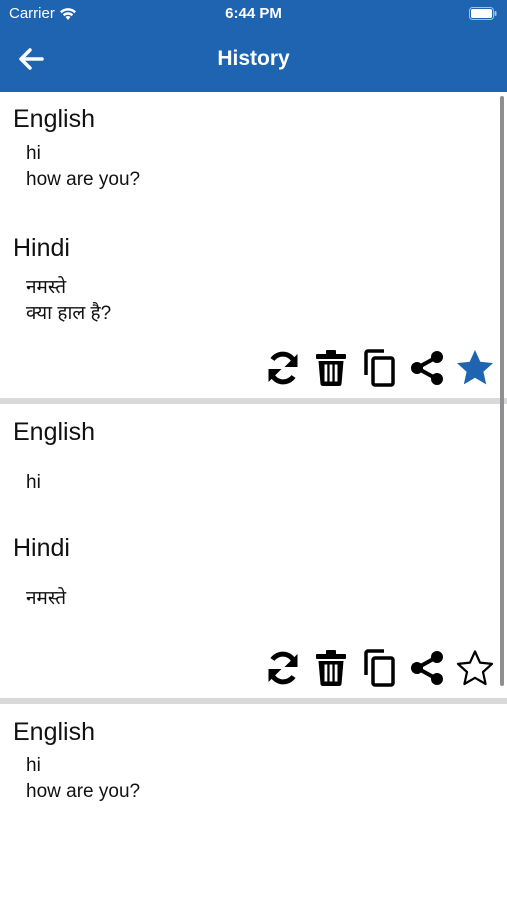 The image size is (507, 900). What do you see at coordinates (69, 313) in the screenshot?
I see `text-line: क्या हाल है?` at bounding box center [69, 313].